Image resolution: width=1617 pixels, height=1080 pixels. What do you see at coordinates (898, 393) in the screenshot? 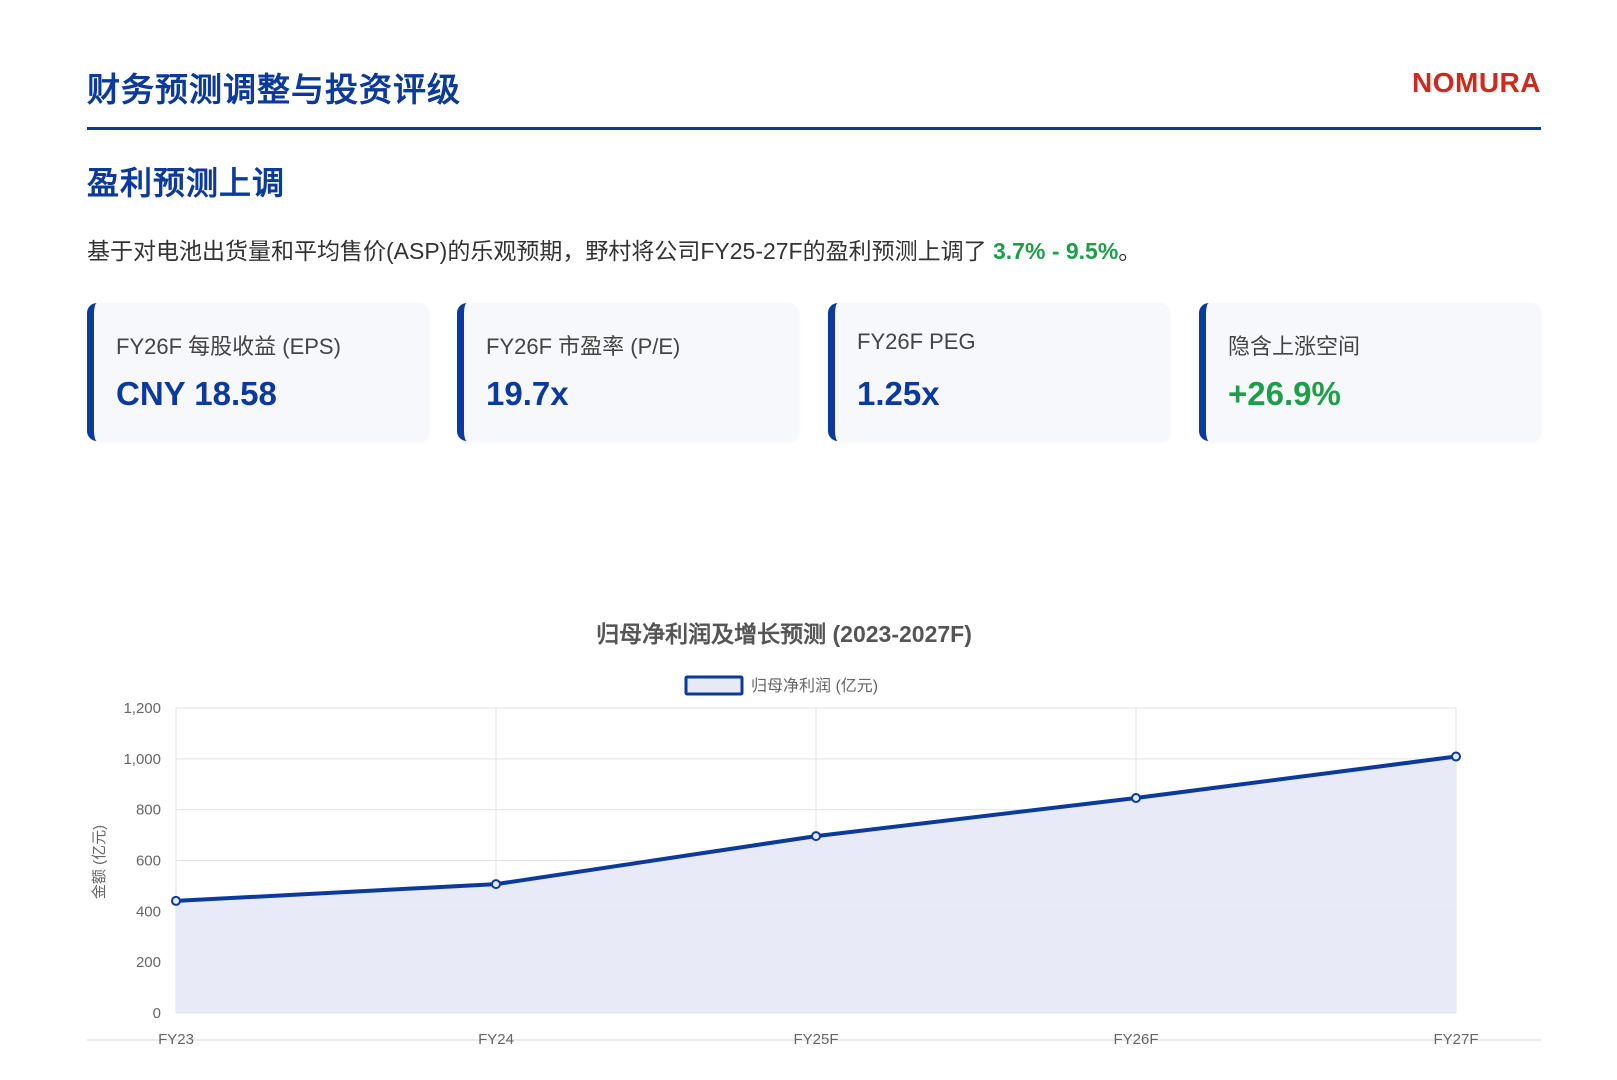
I see `metric-value: 1.25x` at bounding box center [898, 393].